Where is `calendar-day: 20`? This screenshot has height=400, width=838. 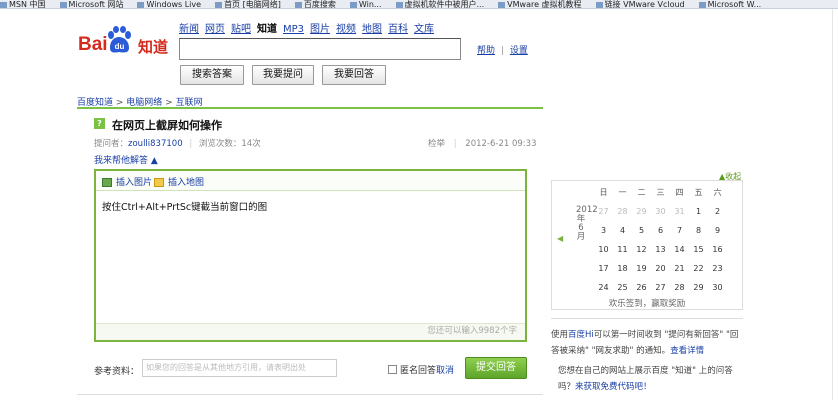 calendar-day: 20 is located at coordinates (660, 268).